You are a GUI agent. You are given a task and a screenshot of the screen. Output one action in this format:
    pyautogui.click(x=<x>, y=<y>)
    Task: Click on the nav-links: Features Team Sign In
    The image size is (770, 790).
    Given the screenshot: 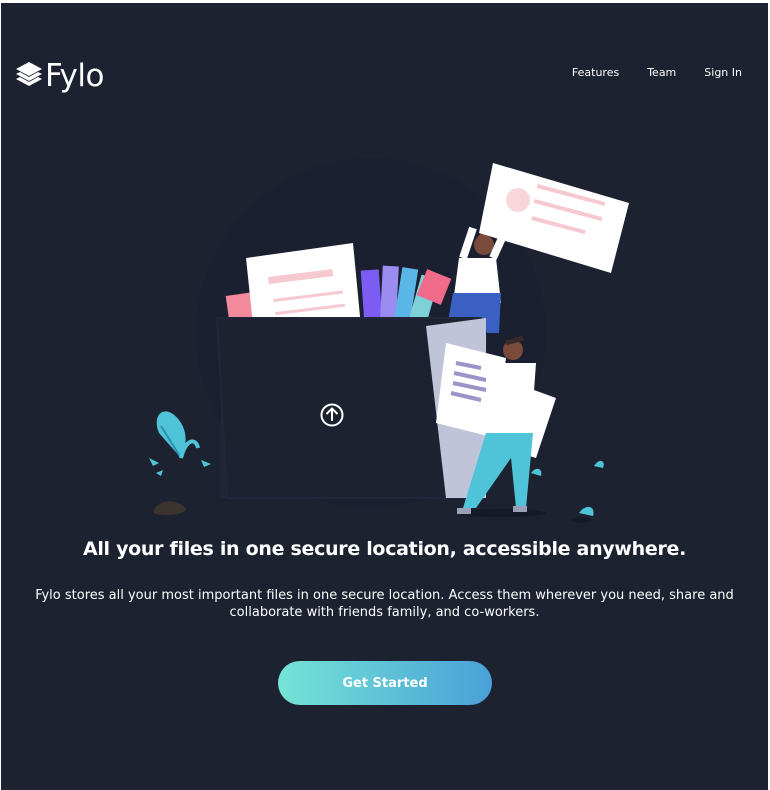 What is the action you would take?
    pyautogui.click(x=657, y=73)
    